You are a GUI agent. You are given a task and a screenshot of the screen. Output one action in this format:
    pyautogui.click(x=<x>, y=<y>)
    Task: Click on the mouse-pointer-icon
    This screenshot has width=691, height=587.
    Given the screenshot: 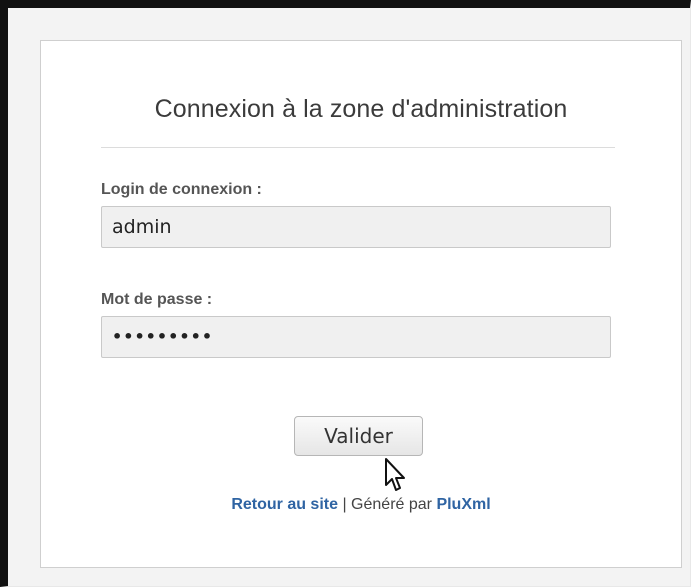 What is the action you would take?
    pyautogui.click(x=395, y=474)
    